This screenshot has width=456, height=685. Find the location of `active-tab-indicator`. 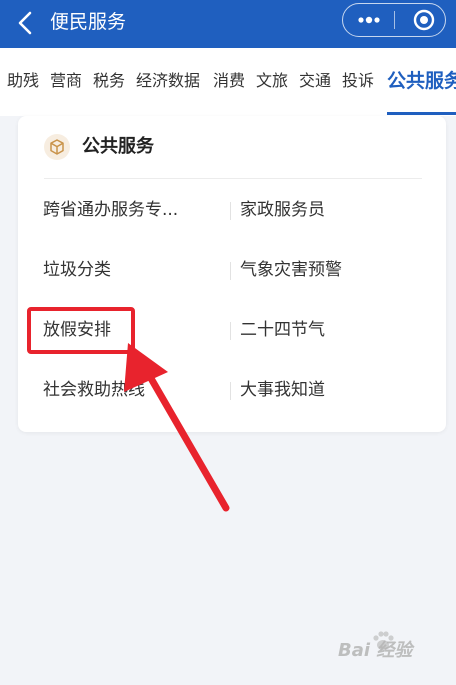

active-tab-indicator is located at coordinates (421, 113).